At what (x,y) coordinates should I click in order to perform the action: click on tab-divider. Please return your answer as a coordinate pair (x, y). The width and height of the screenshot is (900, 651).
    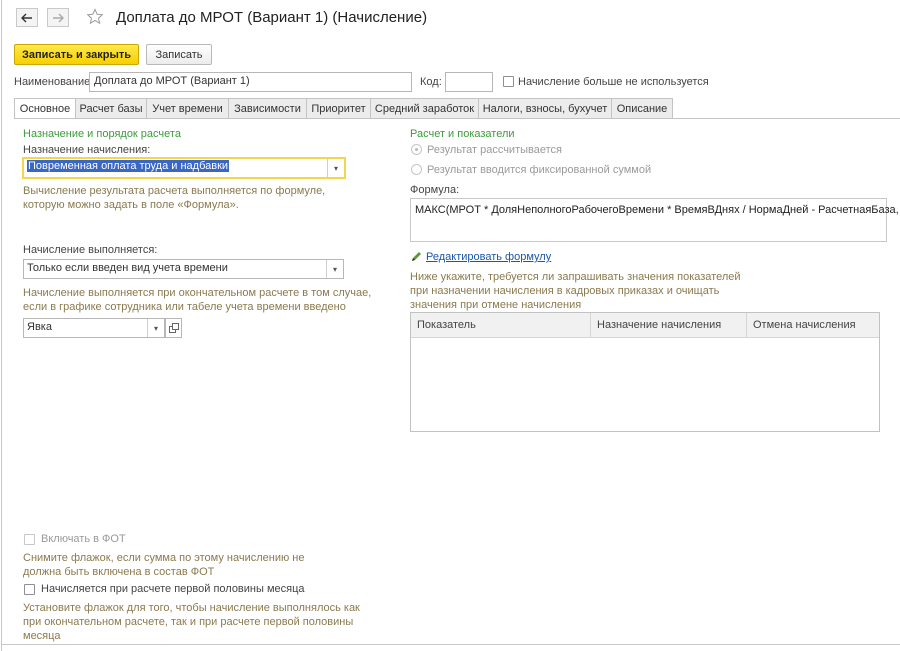
    Looking at the image, I should click on (457, 118).